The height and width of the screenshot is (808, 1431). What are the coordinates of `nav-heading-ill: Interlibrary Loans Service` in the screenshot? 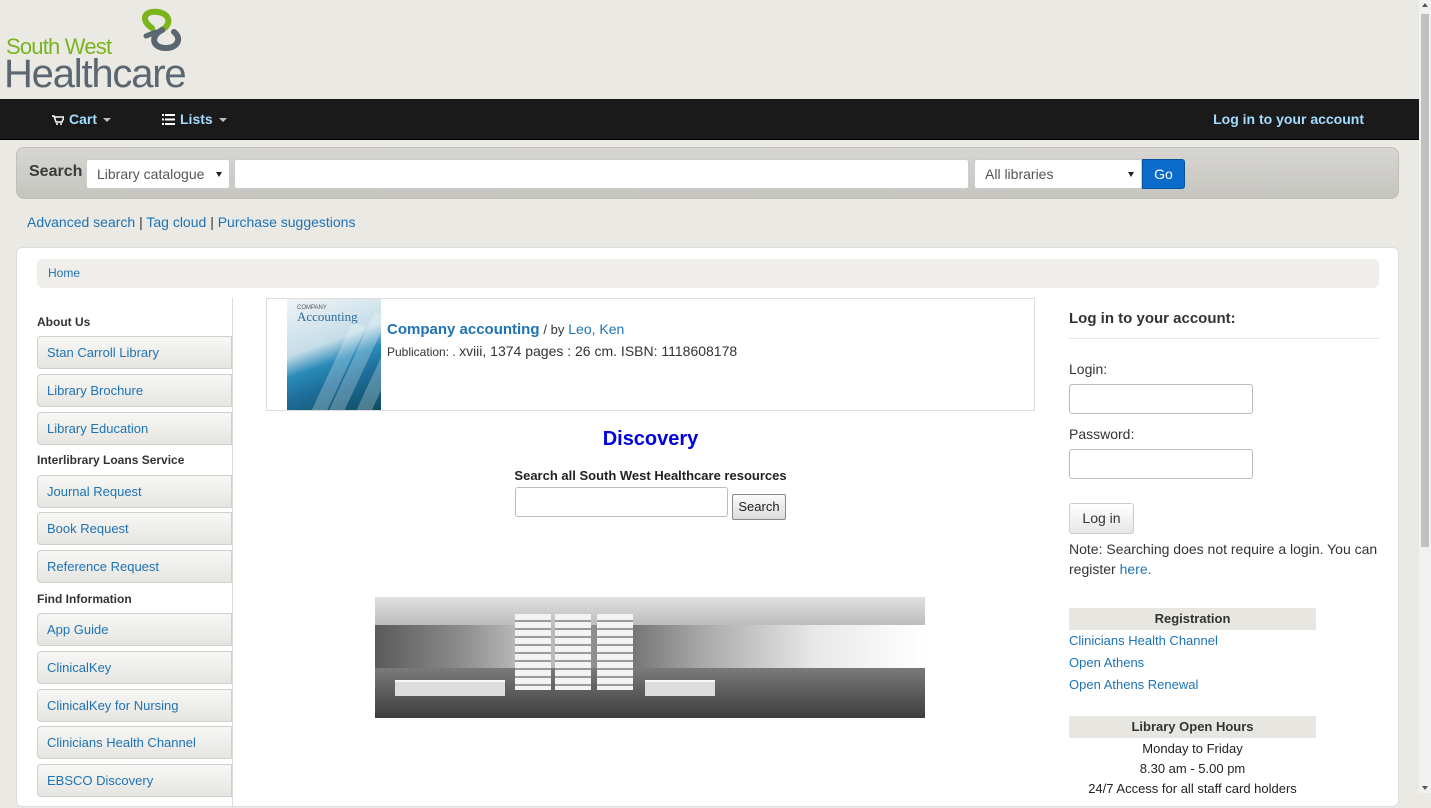 It's located at (111, 460).